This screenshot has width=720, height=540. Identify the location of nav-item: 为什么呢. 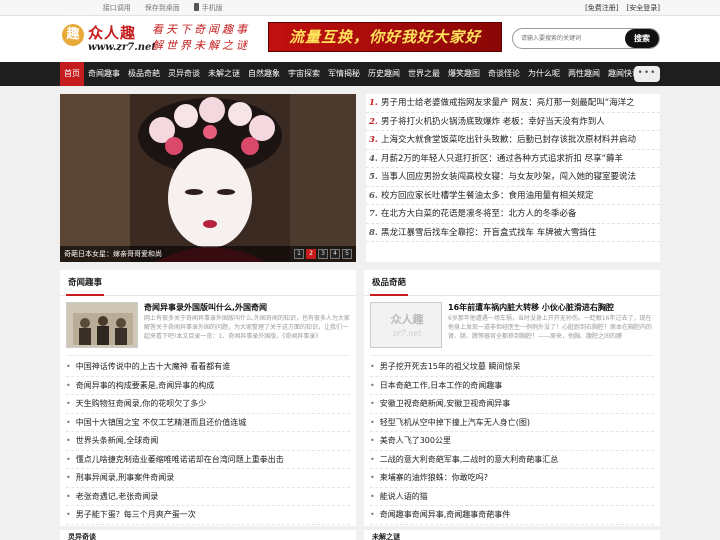
(544, 74).